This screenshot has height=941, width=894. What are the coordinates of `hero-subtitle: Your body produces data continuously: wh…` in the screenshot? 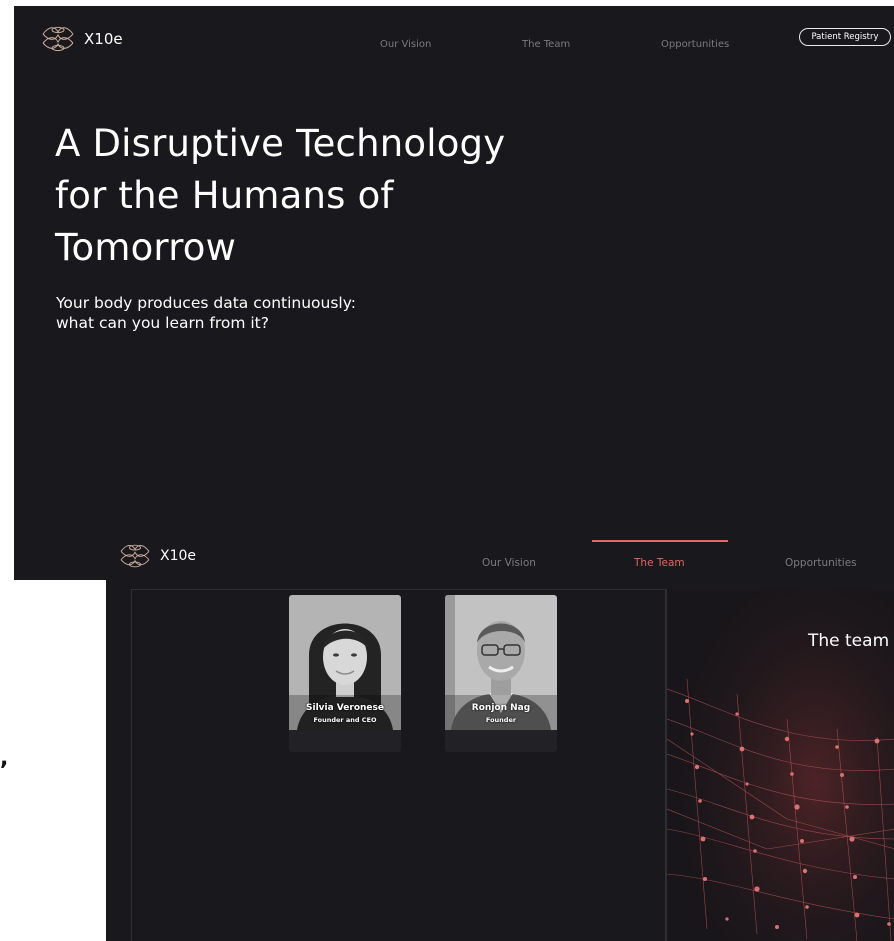 It's located at (266, 313).